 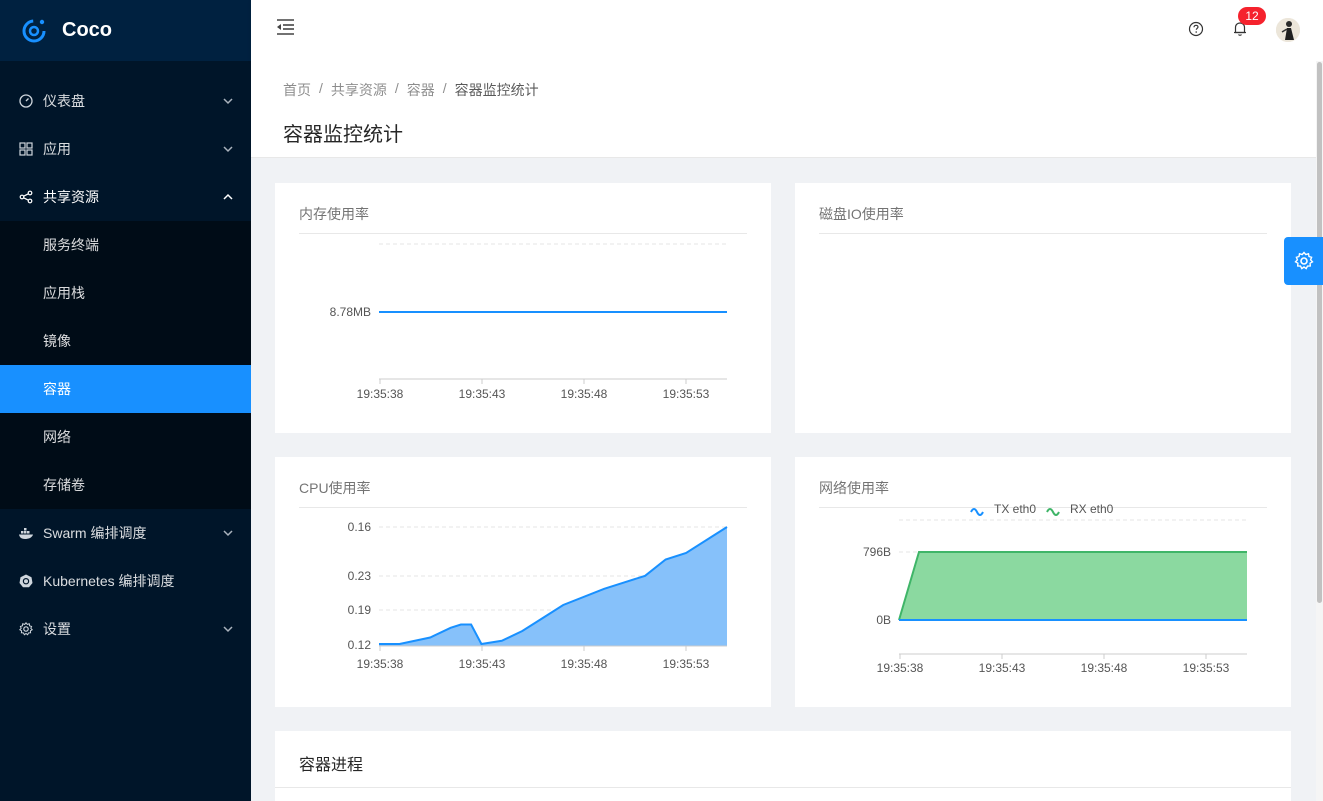 I want to click on breadcrumb-current: 容器监控统计, so click(x=496, y=90).